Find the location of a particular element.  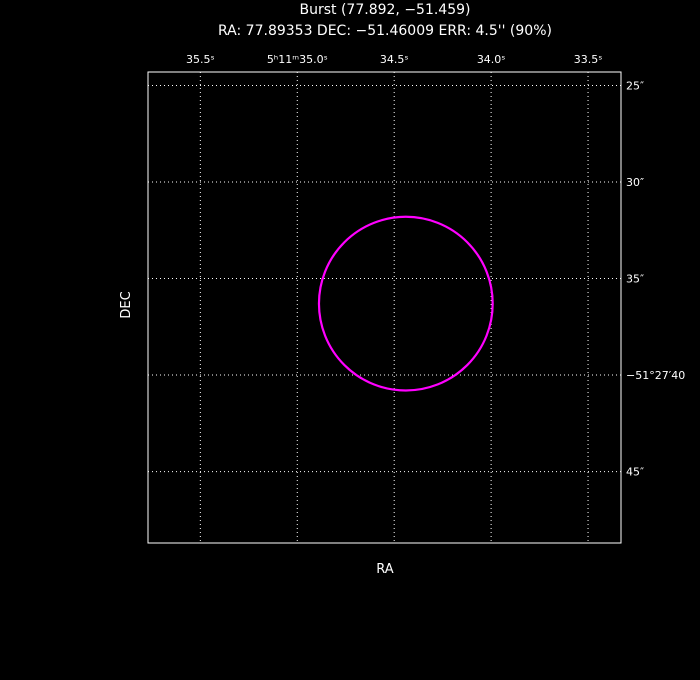

error-circle is located at coordinates (405, 303).